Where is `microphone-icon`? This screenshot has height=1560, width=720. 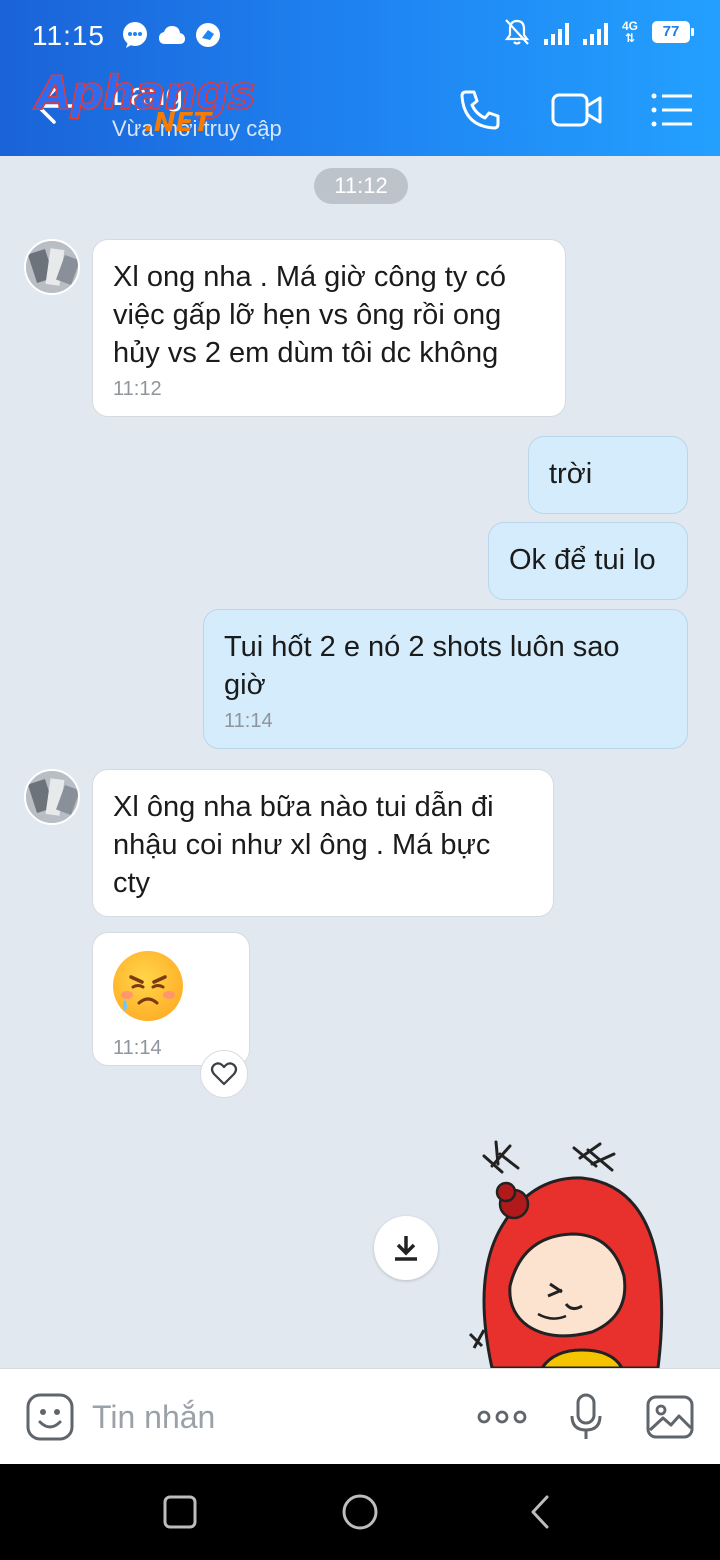 microphone-icon is located at coordinates (586, 1417).